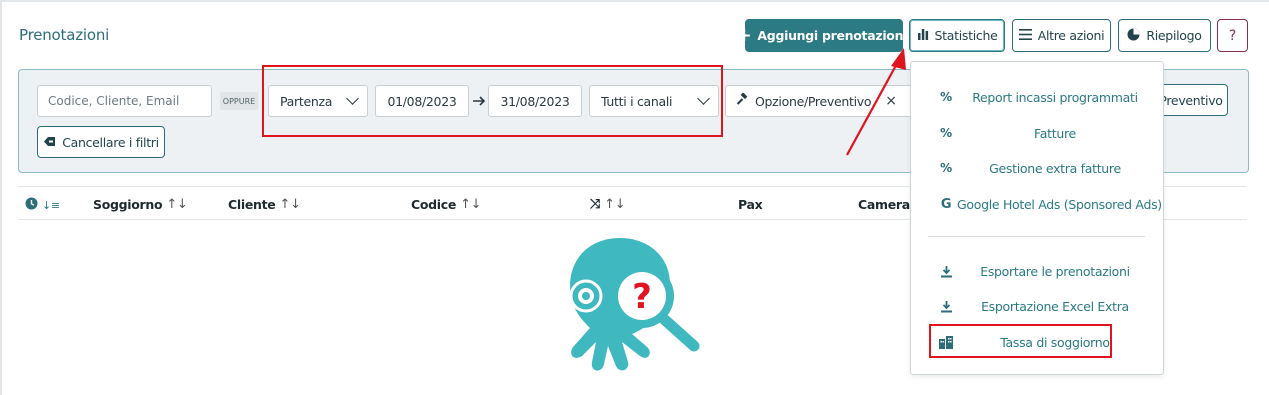 This screenshot has height=395, width=1269. I want to click on menu-divider, so click(1036, 236).